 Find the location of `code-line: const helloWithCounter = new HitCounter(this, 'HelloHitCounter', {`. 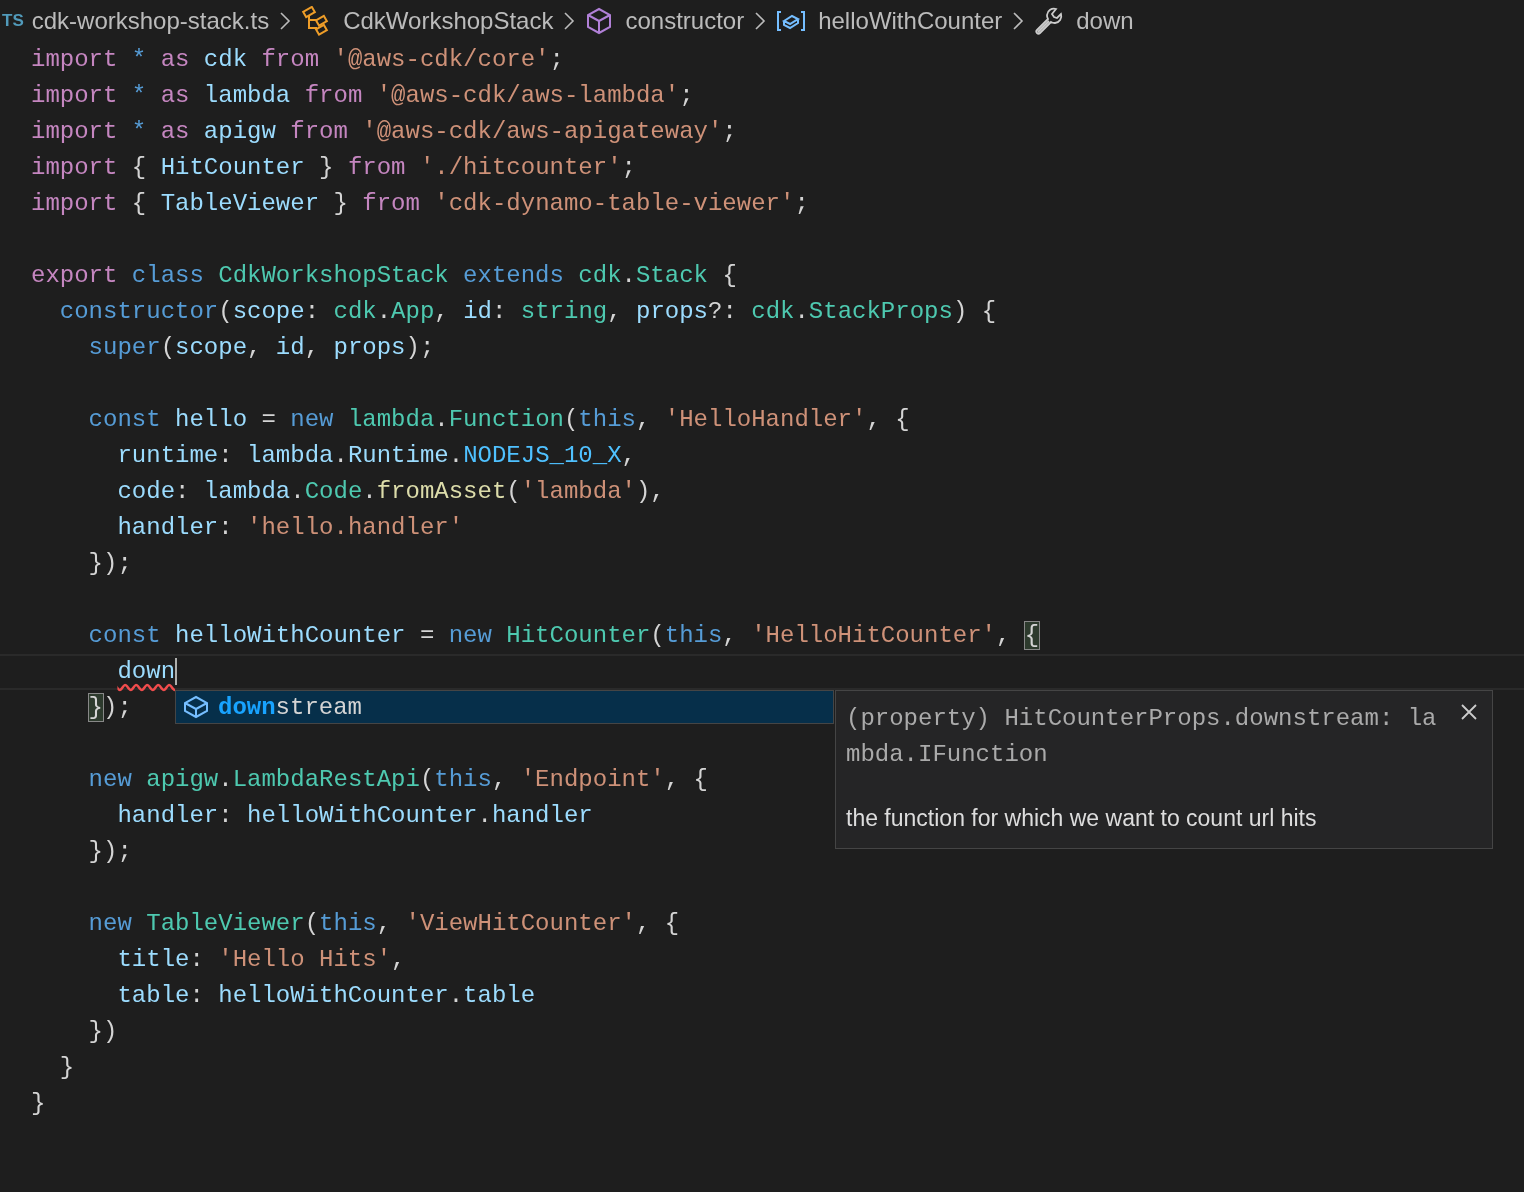

code-line: const helloWithCounter = new HitCounter(this, 'HelloHitCounter', { is located at coordinates (563, 635).